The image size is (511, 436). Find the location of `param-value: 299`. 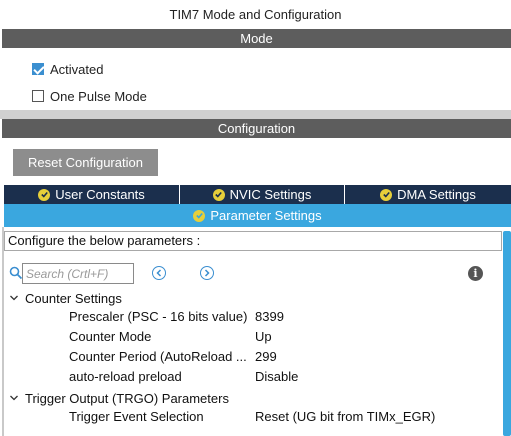

param-value: 299 is located at coordinates (266, 356).